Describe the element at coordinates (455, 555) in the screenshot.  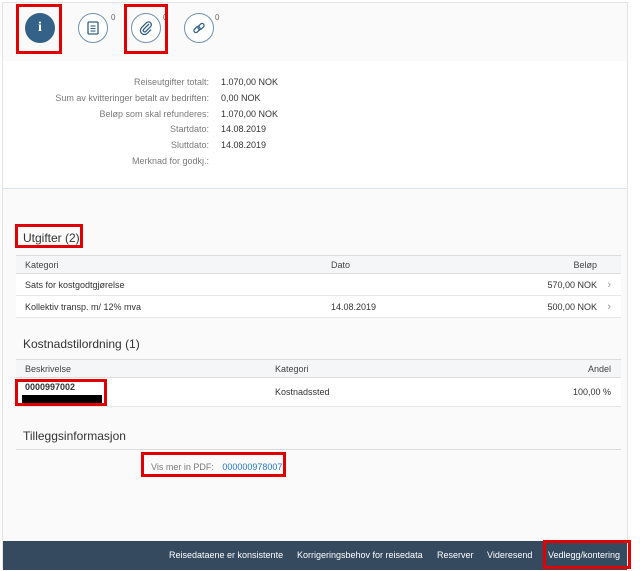
I see `reserve-button: Reserver` at that location.